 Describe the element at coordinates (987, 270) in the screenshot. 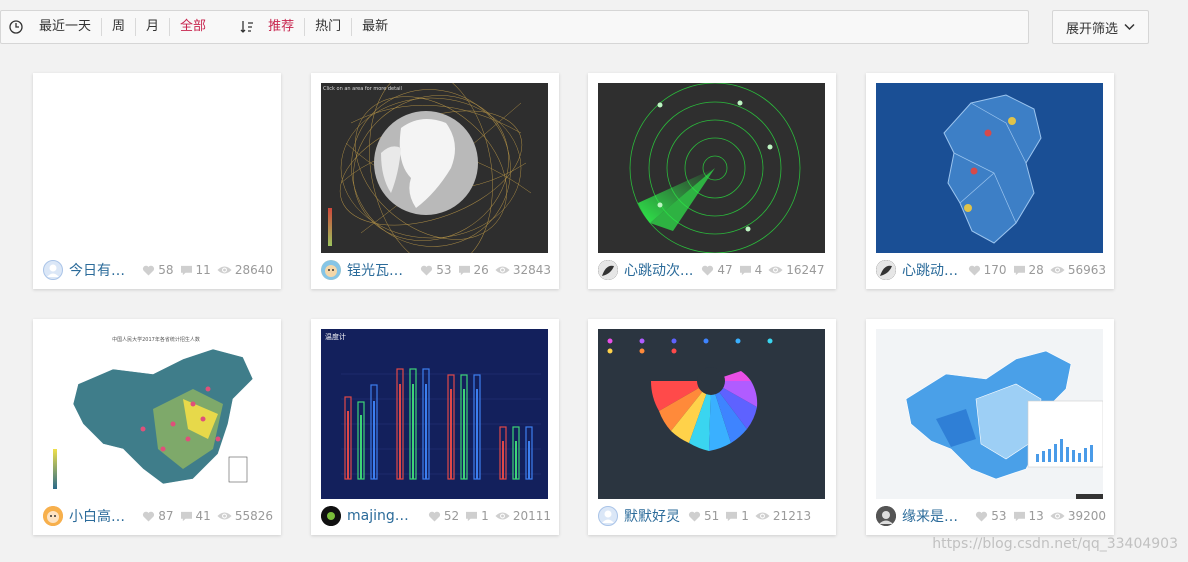

I see `like-count: 170` at that location.